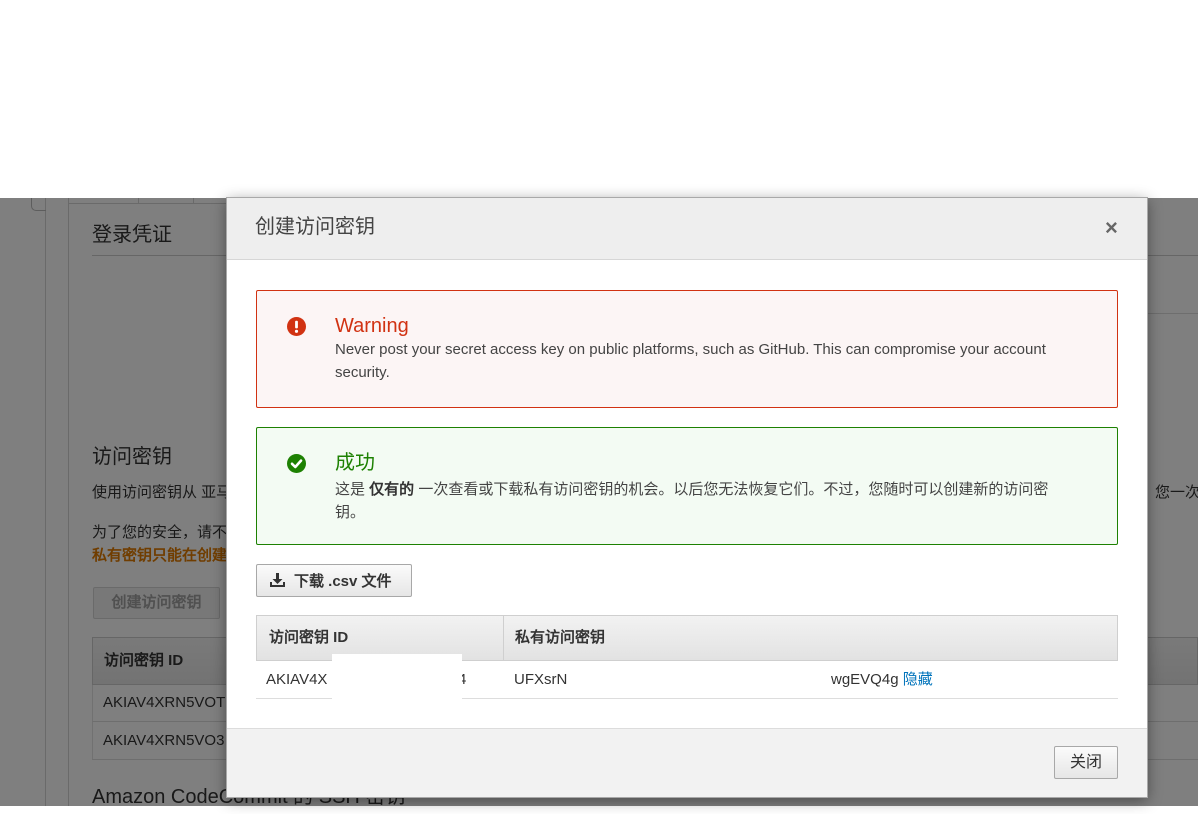 The image size is (1204, 814). I want to click on secret-key-end-group: wgEVQ4g 隐藏, so click(882, 679).